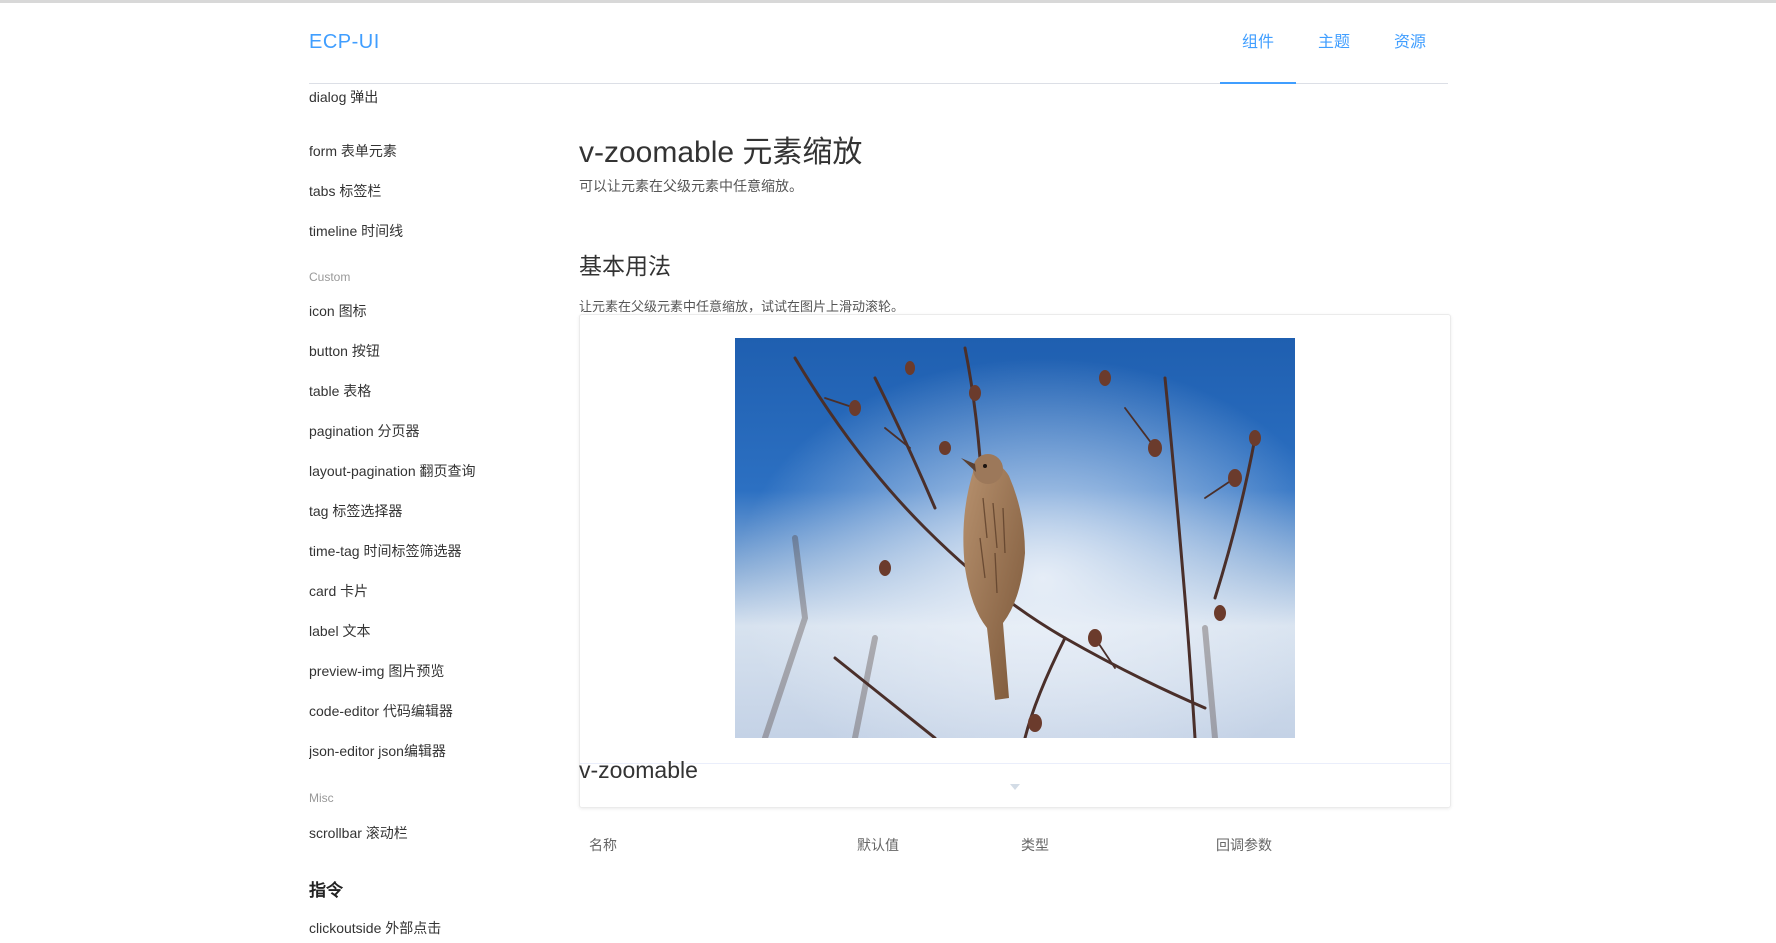 This screenshot has width=1776, height=943. What do you see at coordinates (339, 631) in the screenshot?
I see `sidebar-item-label: label 文本` at bounding box center [339, 631].